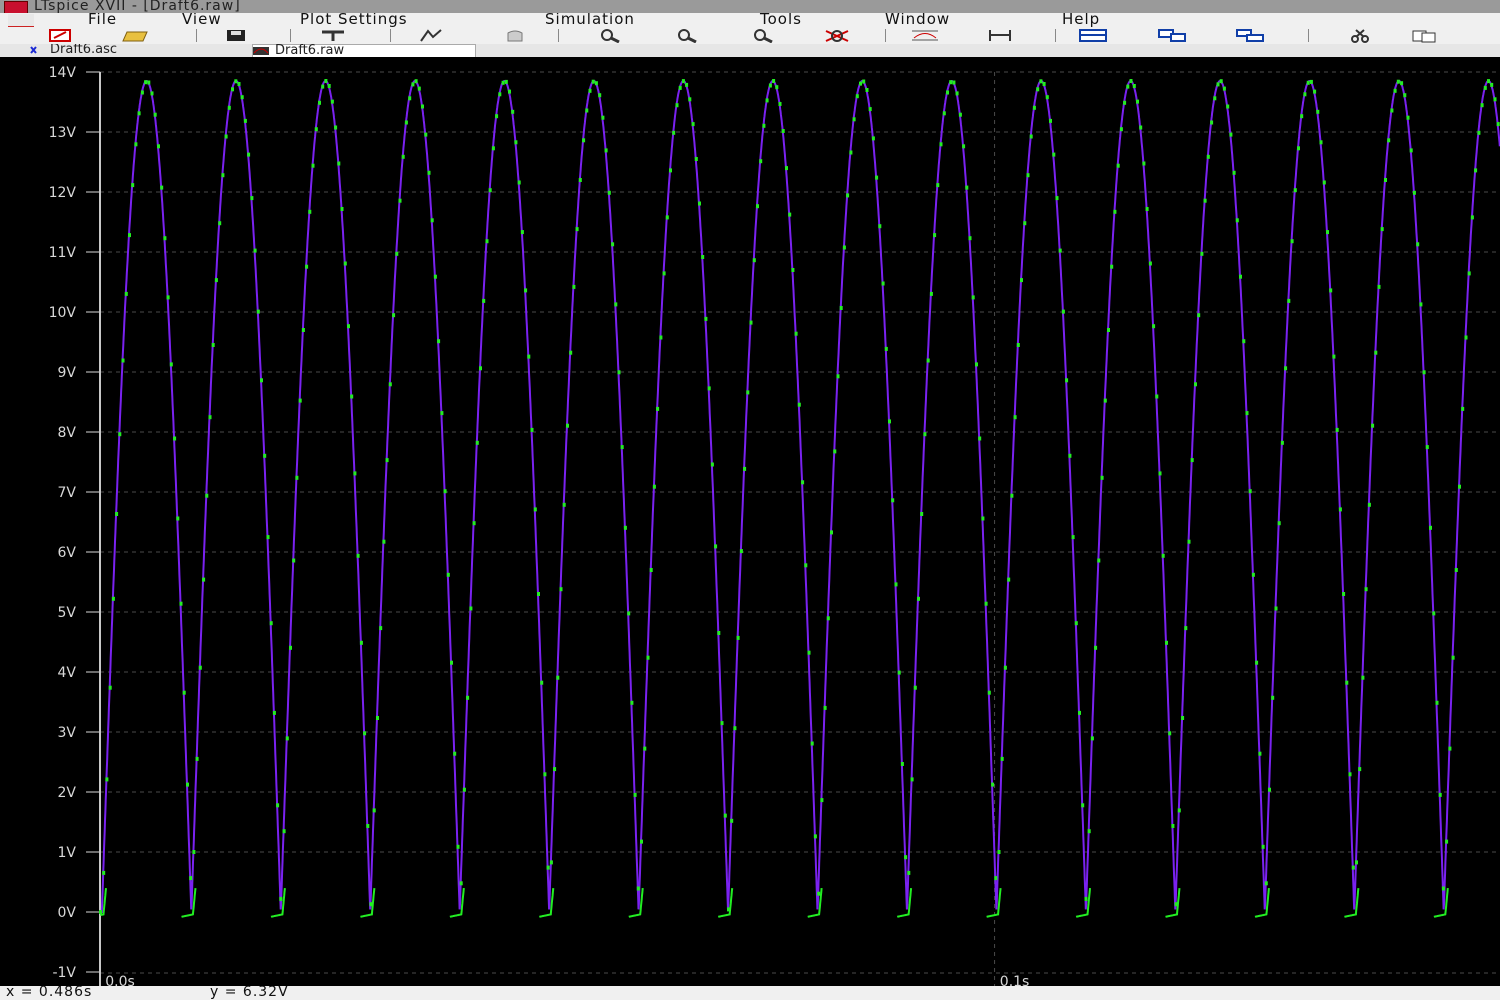 This screenshot has width=1500, height=1000. I want to click on document-menu-icon, so click(21, 20).